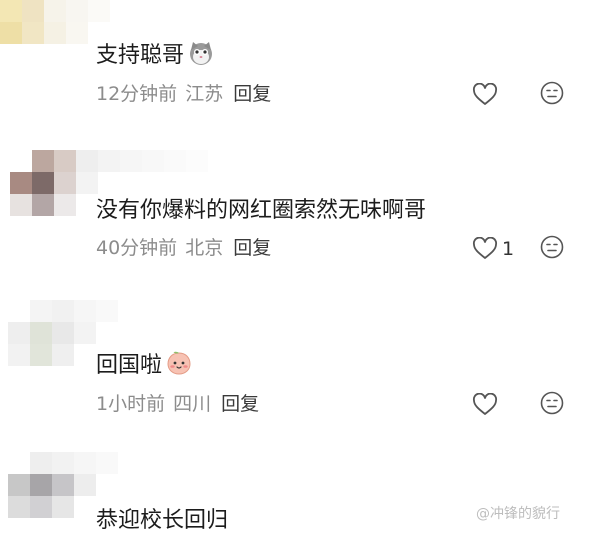 This screenshot has width=600, height=536. Describe the element at coordinates (162, 520) in the screenshot. I see `comment-text: 恭迎校长回归` at that location.